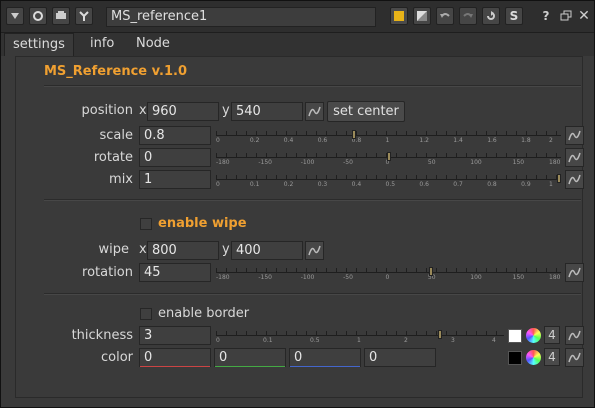 The width and height of the screenshot is (595, 408). I want to click on mix-slider: 0 0.1 0.2 0.3 0.4 0.5 0.6 0.7 0.8 0.9 1, so click(388, 181).